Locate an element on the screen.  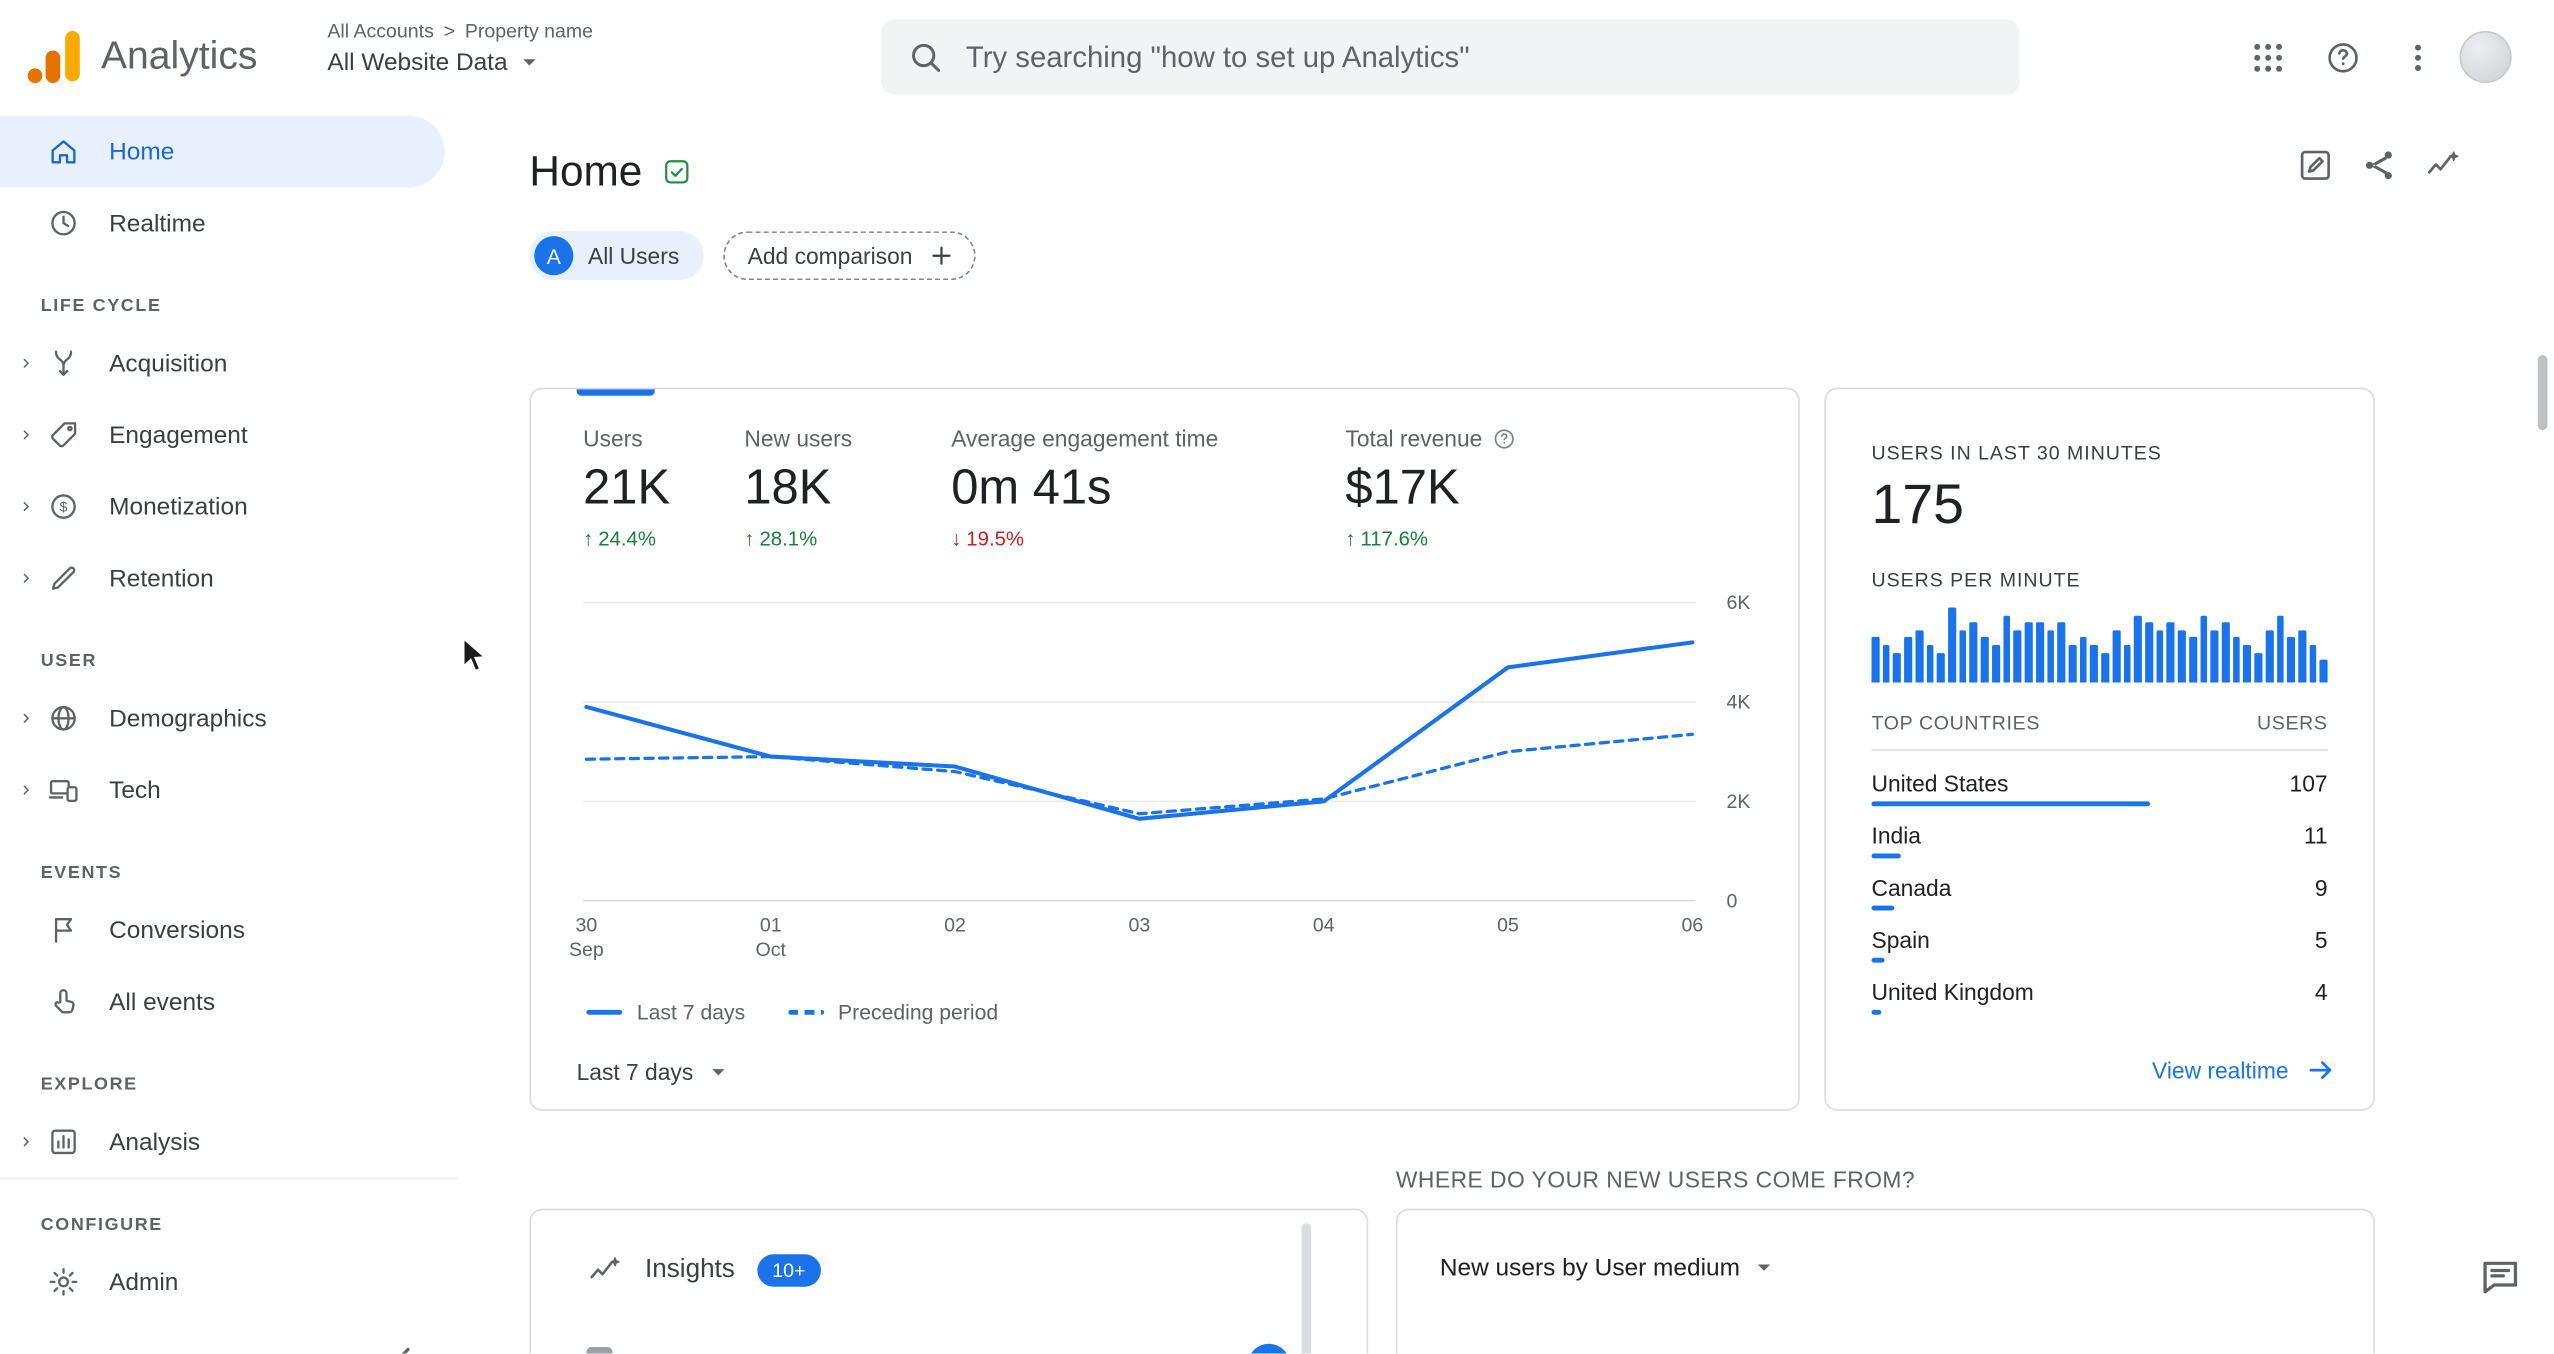
analytics-logo-icon is located at coordinates (53, 56).